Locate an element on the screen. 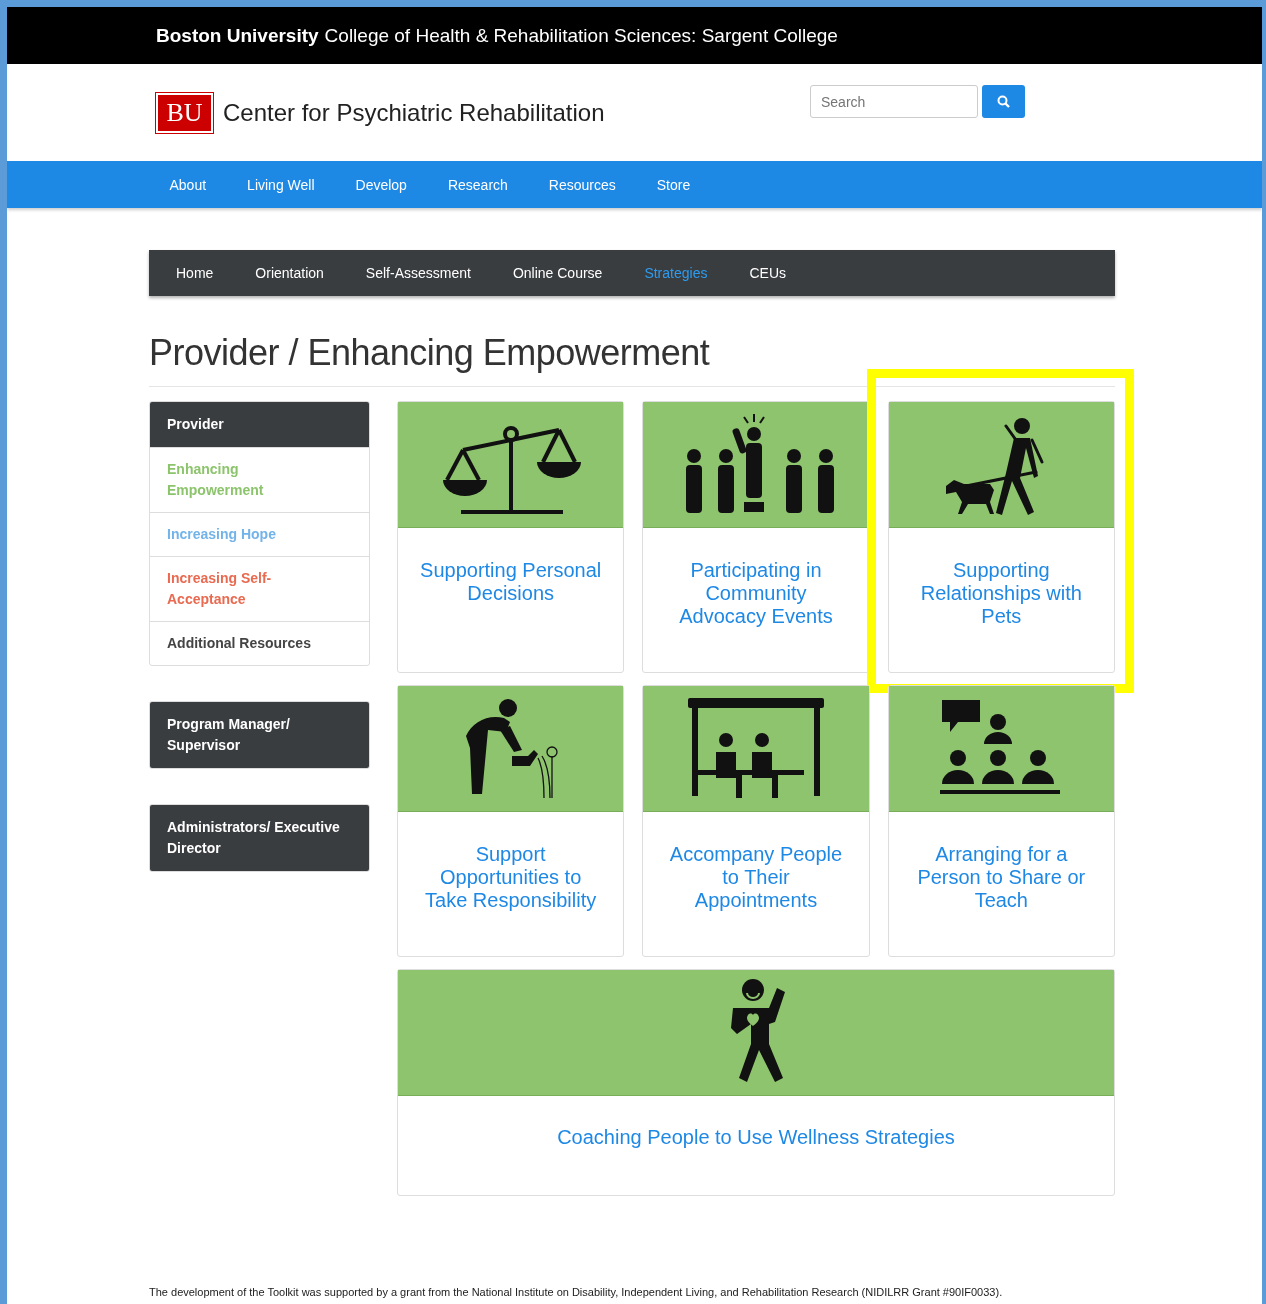  site-title: Center for Psychiatric Rehabilitation is located at coordinates (414, 112).